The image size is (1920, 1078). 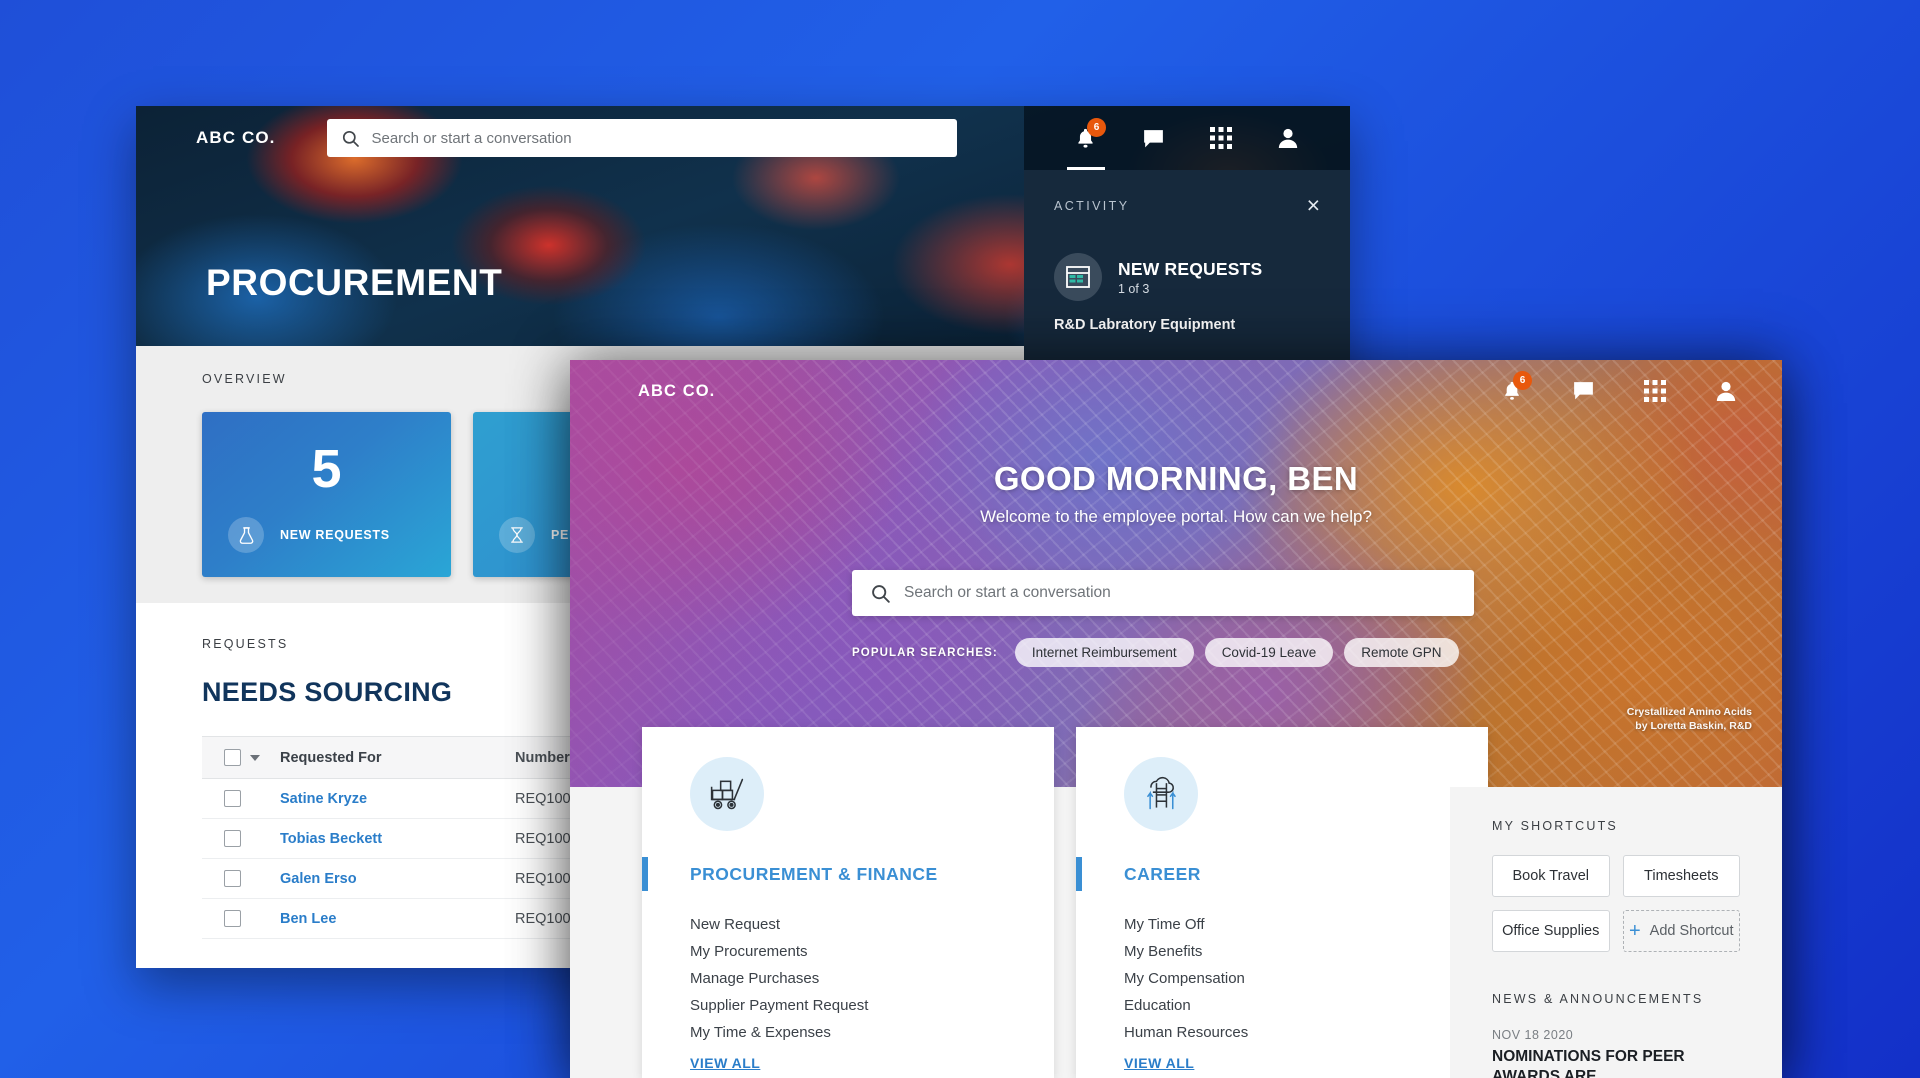 I want to click on plus-icon: +, so click(x=1634, y=931).